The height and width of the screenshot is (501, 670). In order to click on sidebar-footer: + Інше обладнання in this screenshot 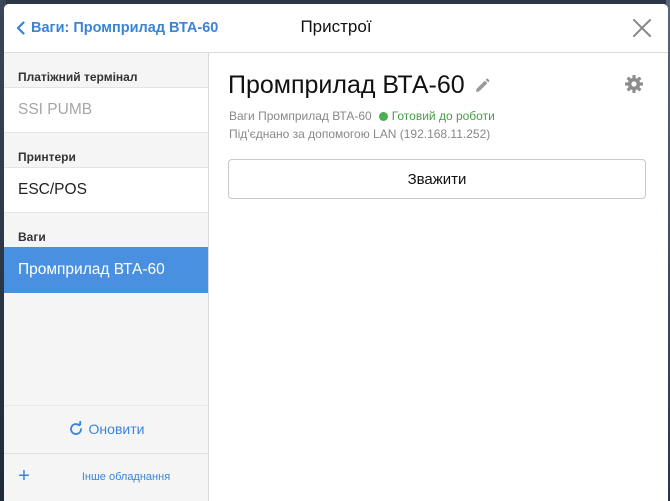, I will do `click(106, 477)`.